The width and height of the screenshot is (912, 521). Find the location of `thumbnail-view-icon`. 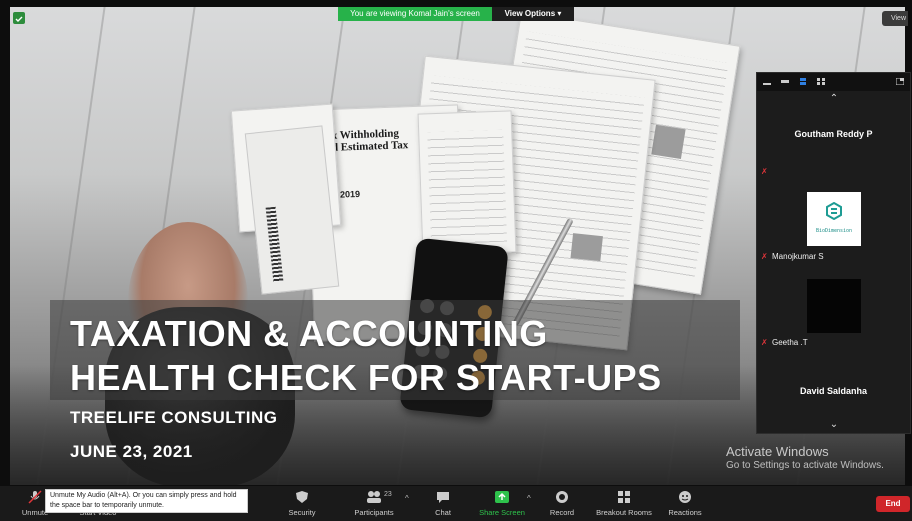

thumbnail-view-icon is located at coordinates (785, 81).